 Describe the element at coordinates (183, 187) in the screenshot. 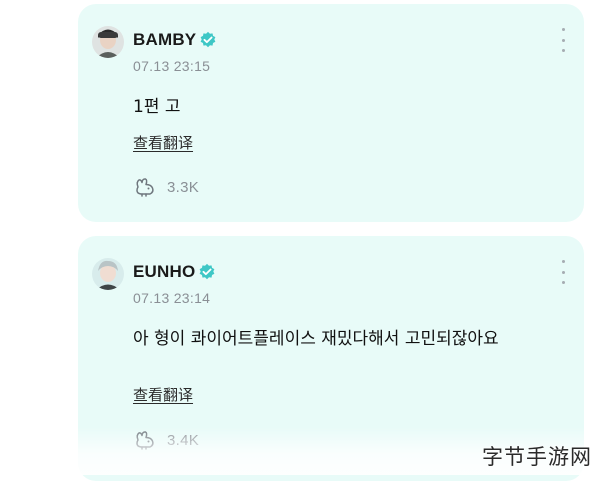

I see `like-count: 3.3K` at that location.